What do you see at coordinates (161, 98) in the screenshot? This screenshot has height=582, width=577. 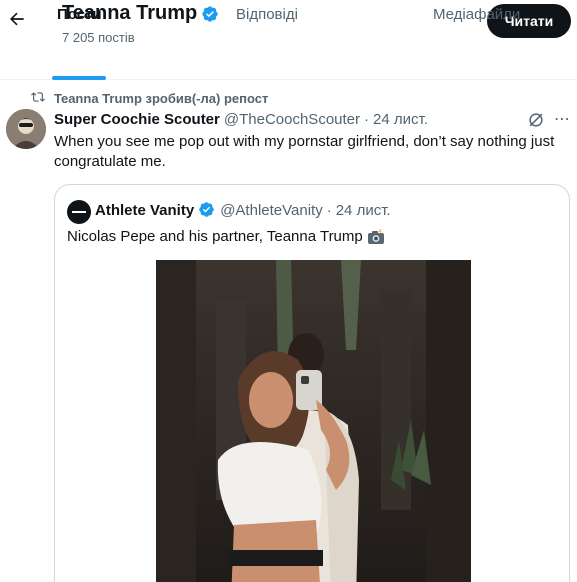 I see `repost-text: Teanna Trump зробив(-ла) репост` at bounding box center [161, 98].